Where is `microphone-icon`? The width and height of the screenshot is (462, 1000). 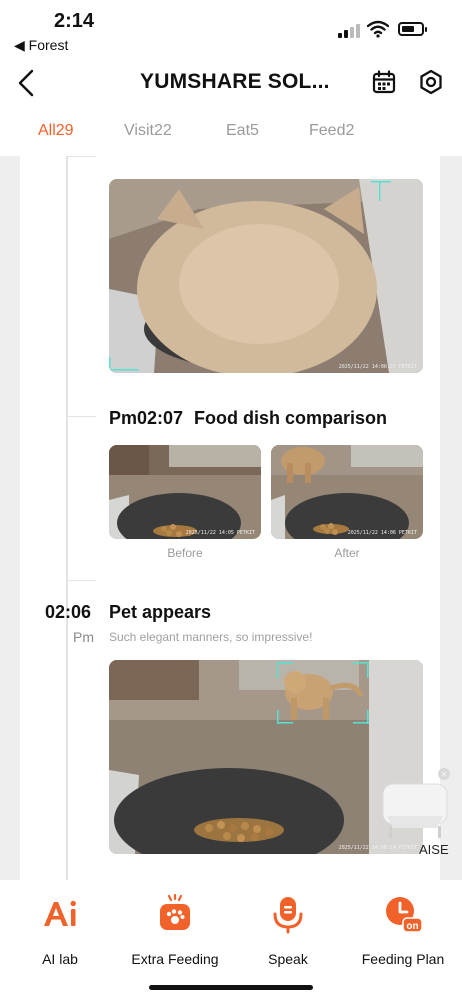
microphone-icon is located at coordinates (288, 915).